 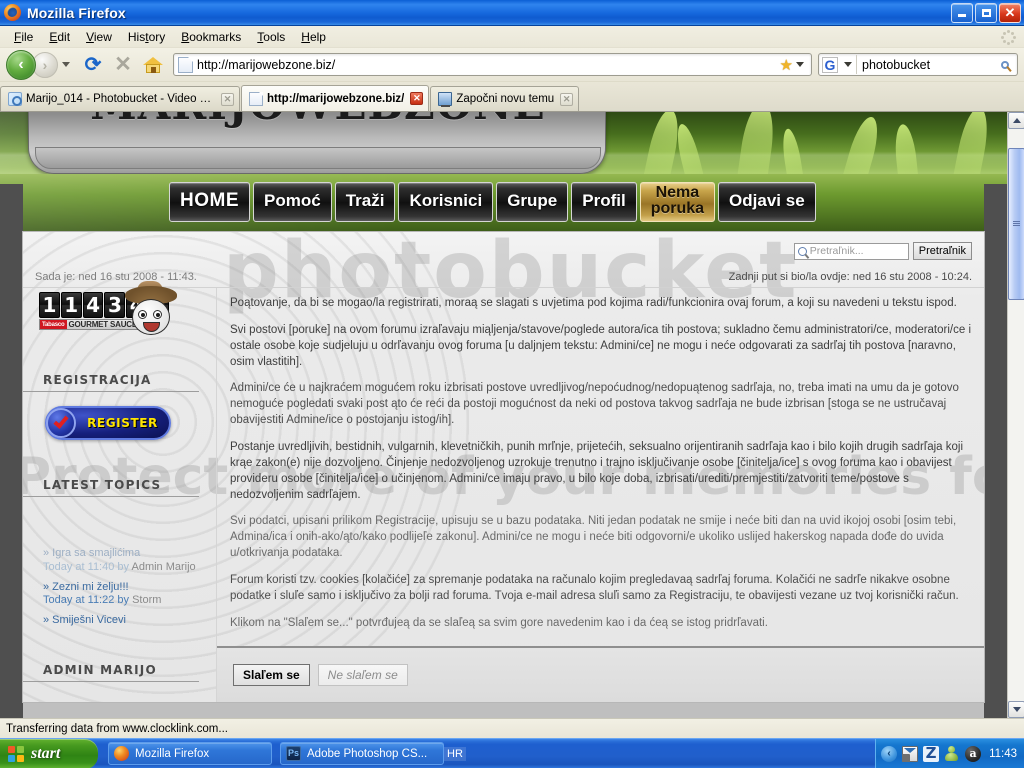 What do you see at coordinates (185, 64) in the screenshot?
I see `page-favicon-icon` at bounding box center [185, 64].